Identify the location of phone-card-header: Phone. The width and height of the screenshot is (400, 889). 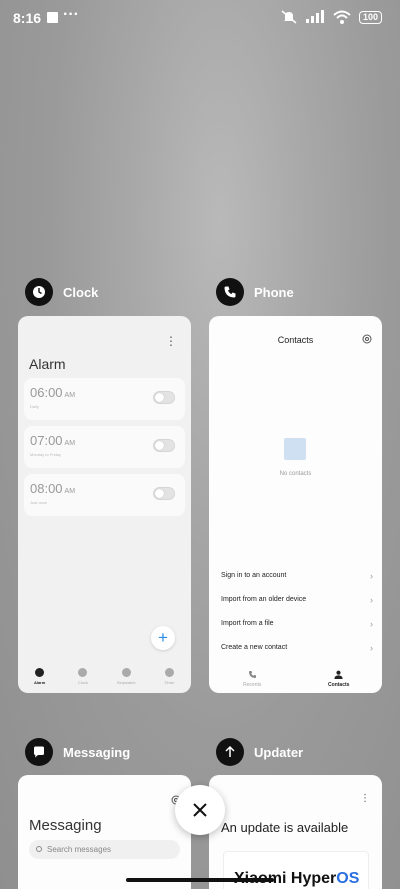
(255, 292).